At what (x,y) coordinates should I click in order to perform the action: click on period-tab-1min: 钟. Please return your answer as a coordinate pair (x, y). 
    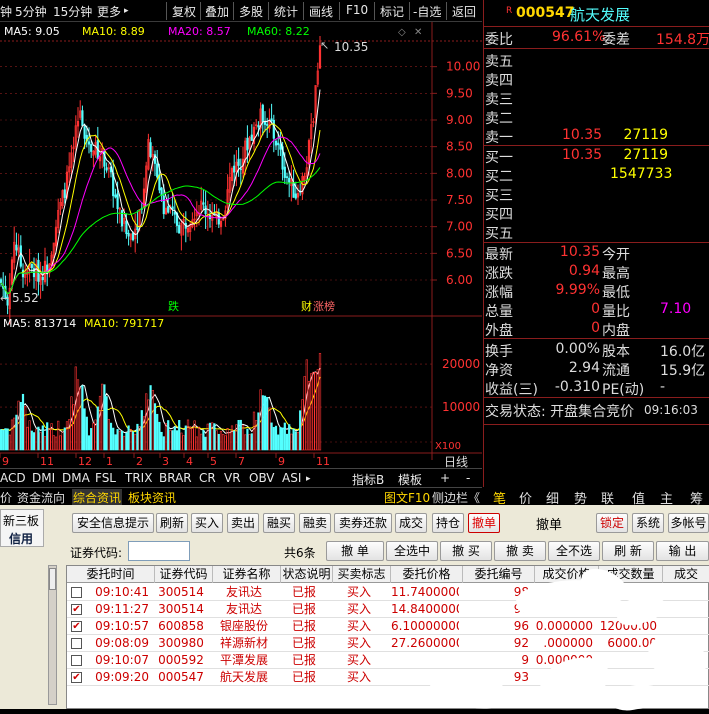
    Looking at the image, I should click on (6, 11).